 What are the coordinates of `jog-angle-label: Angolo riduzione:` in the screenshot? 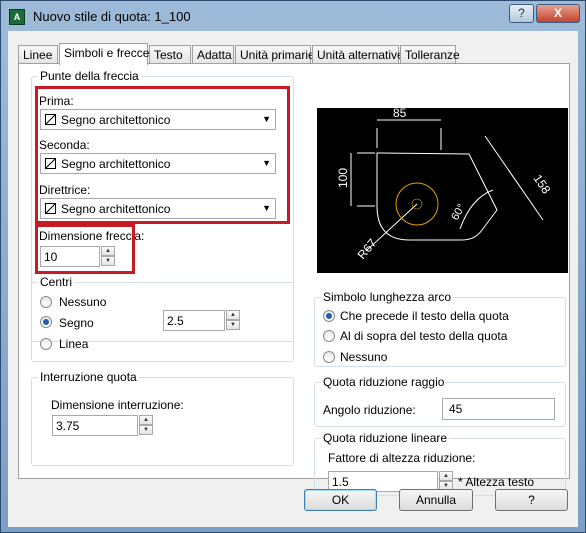 It's located at (369, 410).